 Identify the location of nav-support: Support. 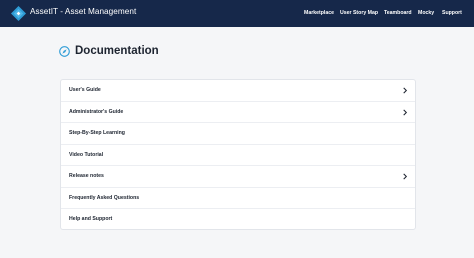
(452, 13).